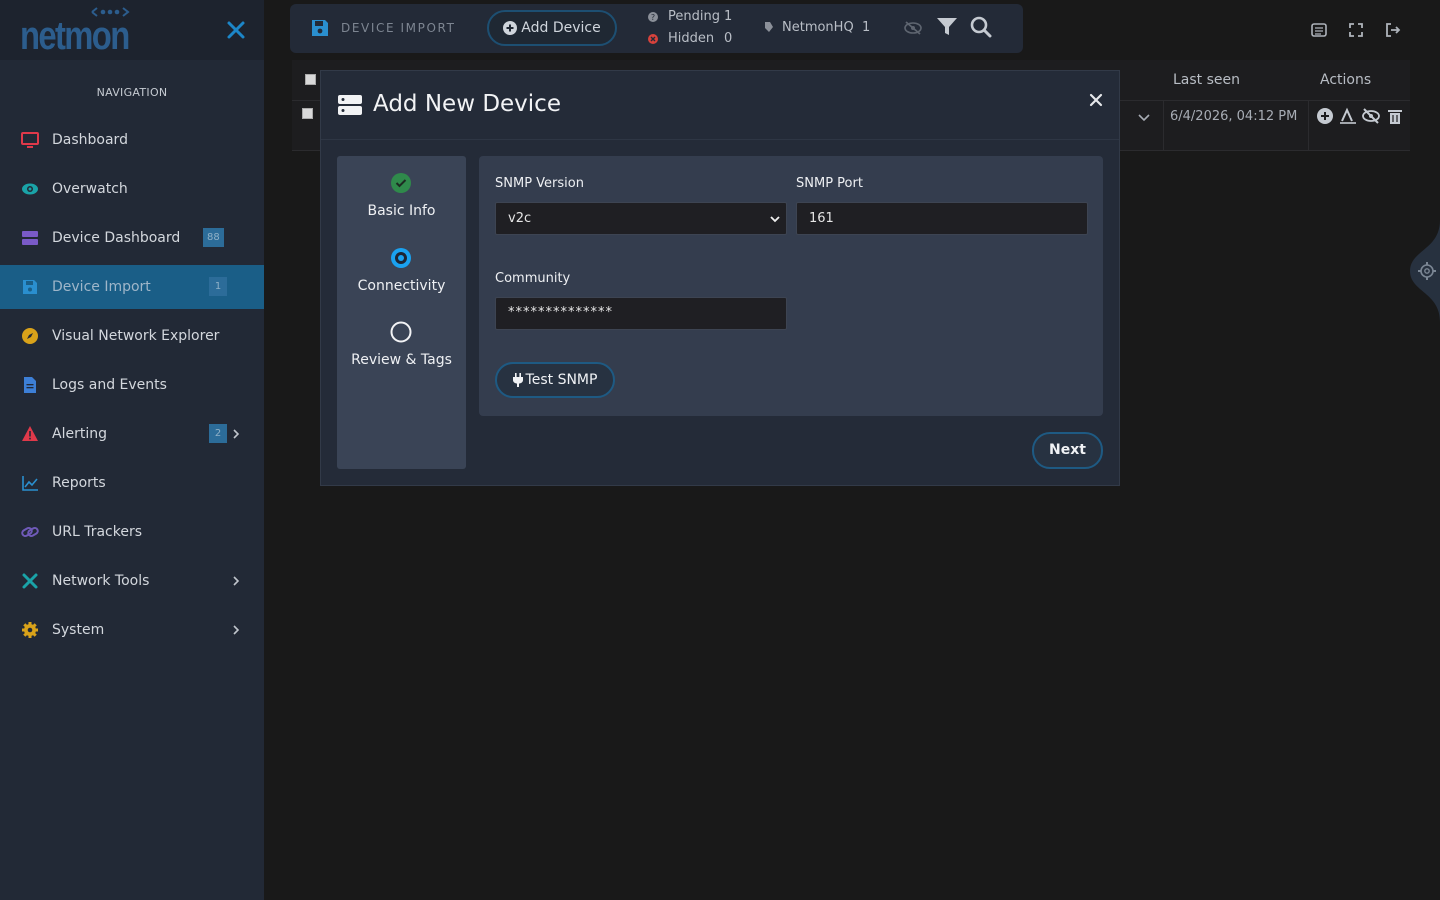 The height and width of the screenshot is (900, 1440). What do you see at coordinates (691, 38) in the screenshot?
I see `hidden-label: Hidden` at bounding box center [691, 38].